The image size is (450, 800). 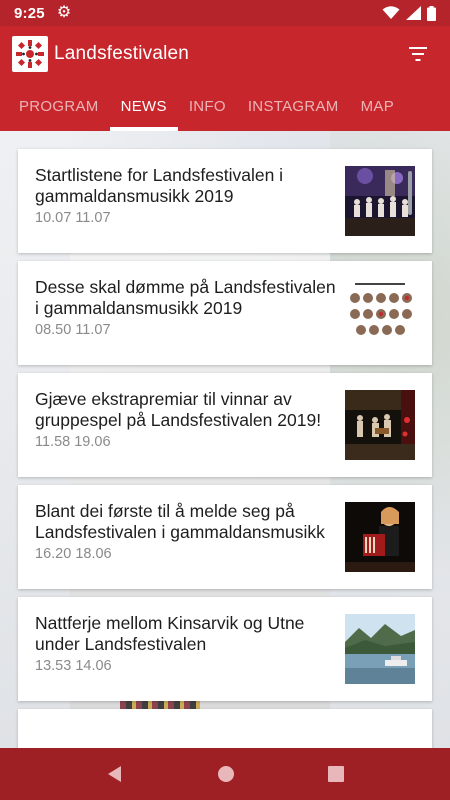 I want to click on tab-bar: PROGRAM NEWS INFO INSTAGRAM MAP, so click(x=225, y=106).